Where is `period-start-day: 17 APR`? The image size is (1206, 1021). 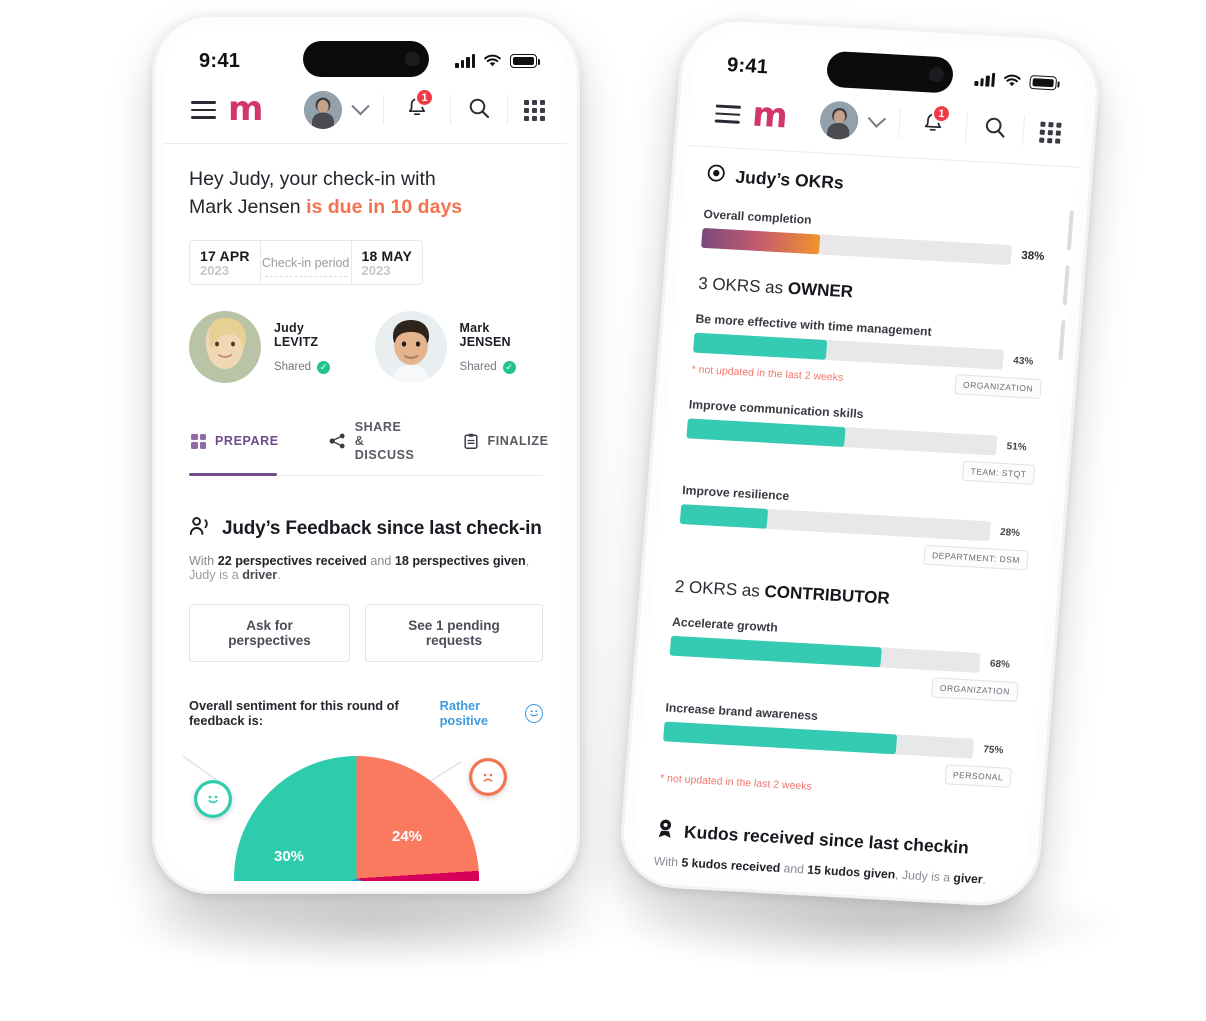 period-start-day: 17 APR is located at coordinates (225, 256).